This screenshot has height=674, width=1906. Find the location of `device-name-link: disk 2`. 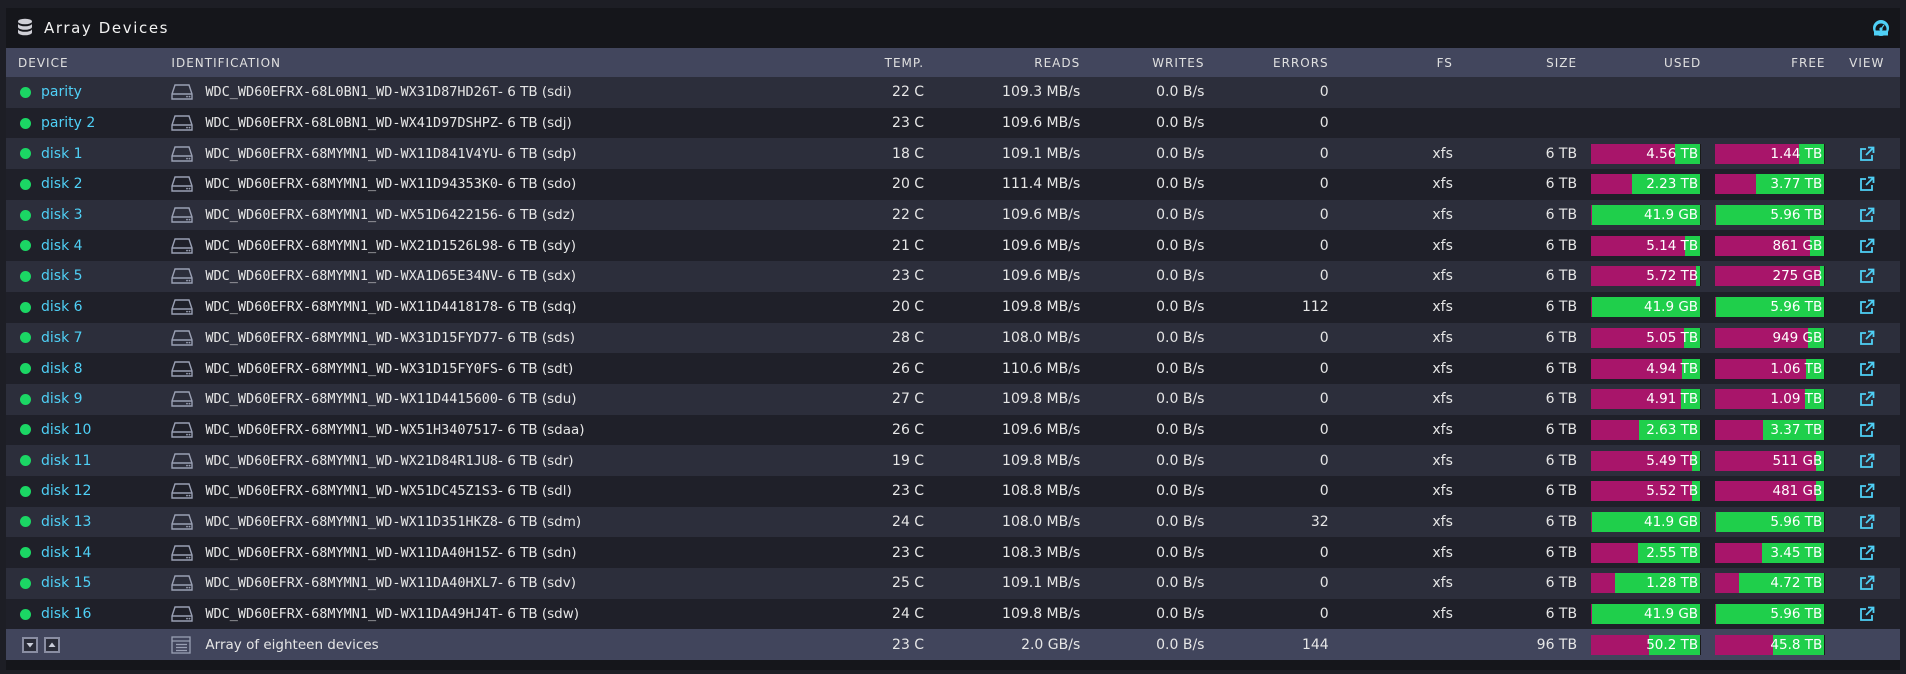

device-name-link: disk 2 is located at coordinates (62, 184).